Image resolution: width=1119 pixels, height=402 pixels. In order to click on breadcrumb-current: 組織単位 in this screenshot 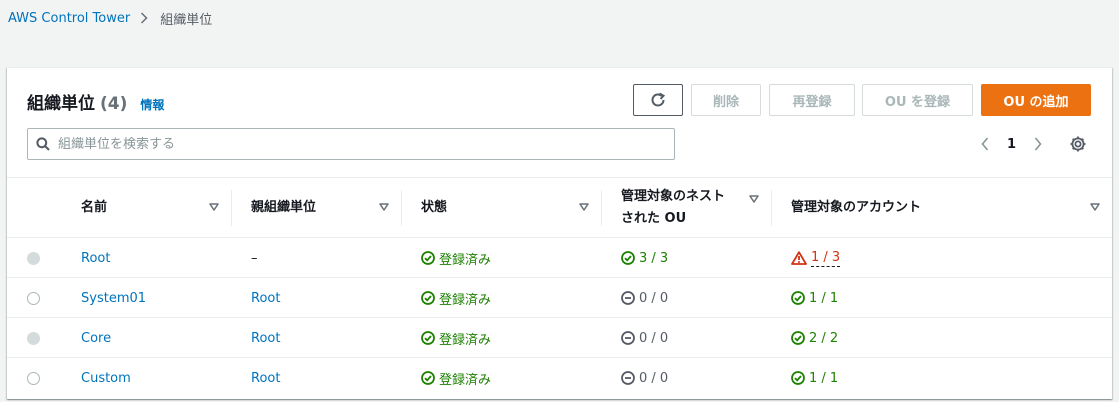, I will do `click(186, 20)`.